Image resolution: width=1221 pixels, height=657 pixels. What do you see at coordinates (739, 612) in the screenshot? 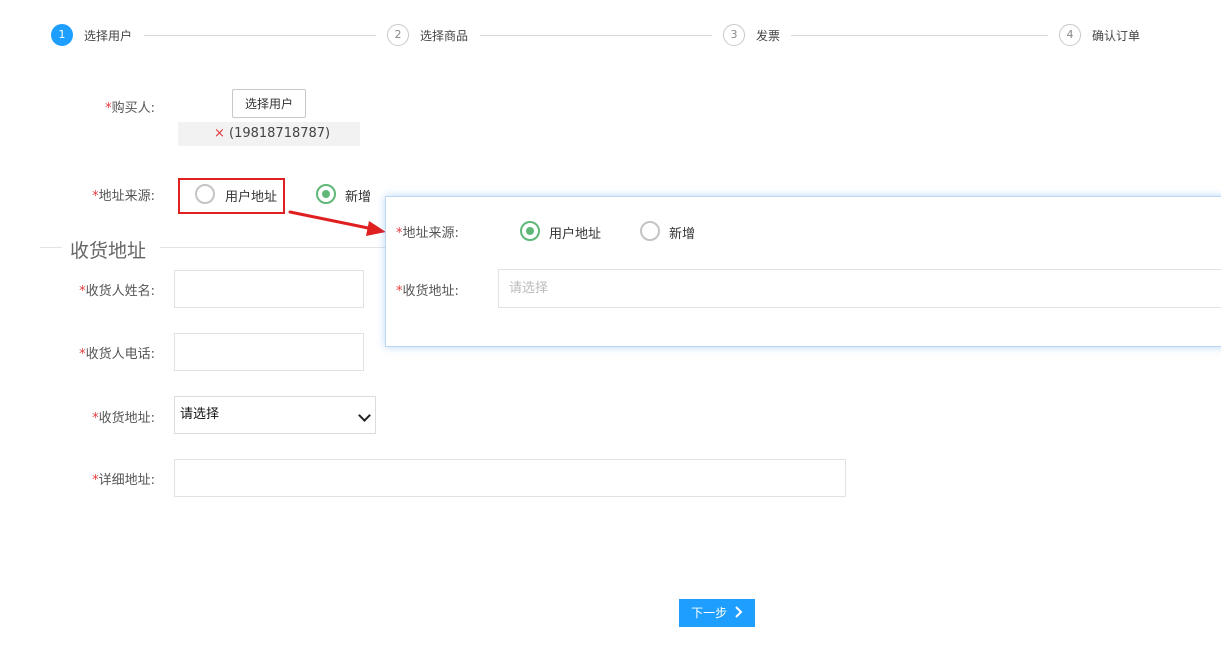
I see `chevron-right-icon` at bounding box center [739, 612].